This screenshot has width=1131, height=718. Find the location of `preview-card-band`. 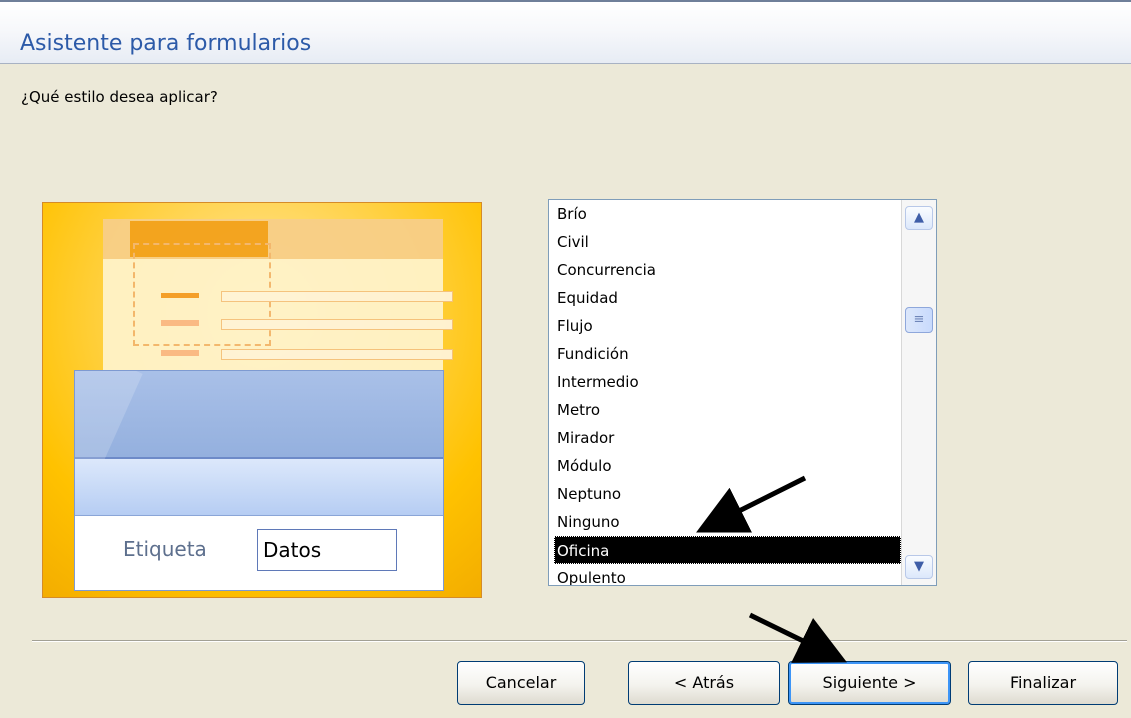

preview-card-band is located at coordinates (259, 487).